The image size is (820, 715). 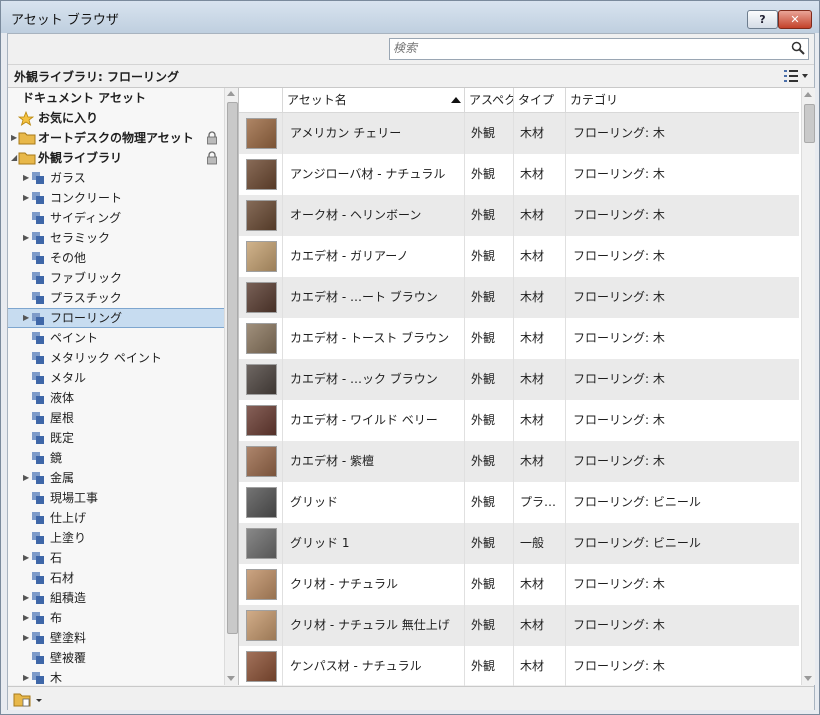 What do you see at coordinates (798, 48) in the screenshot?
I see `search-icon` at bounding box center [798, 48].